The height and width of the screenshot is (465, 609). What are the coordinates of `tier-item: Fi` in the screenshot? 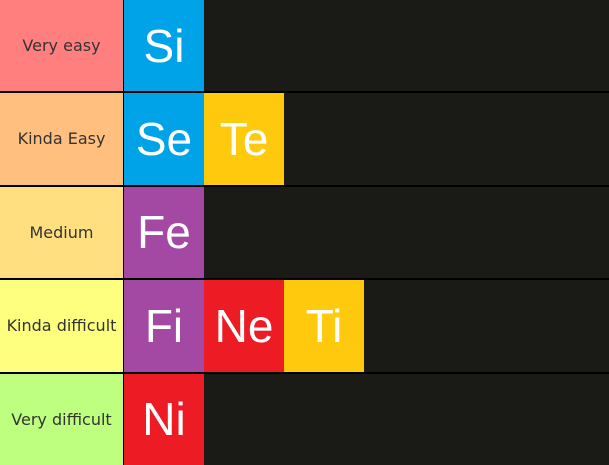 It's located at (164, 326).